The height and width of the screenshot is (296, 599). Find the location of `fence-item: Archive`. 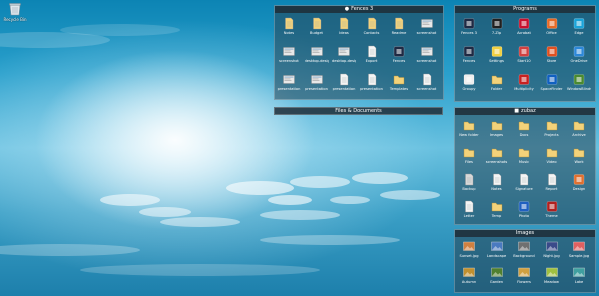

fence-item: Archive is located at coordinates (579, 128).